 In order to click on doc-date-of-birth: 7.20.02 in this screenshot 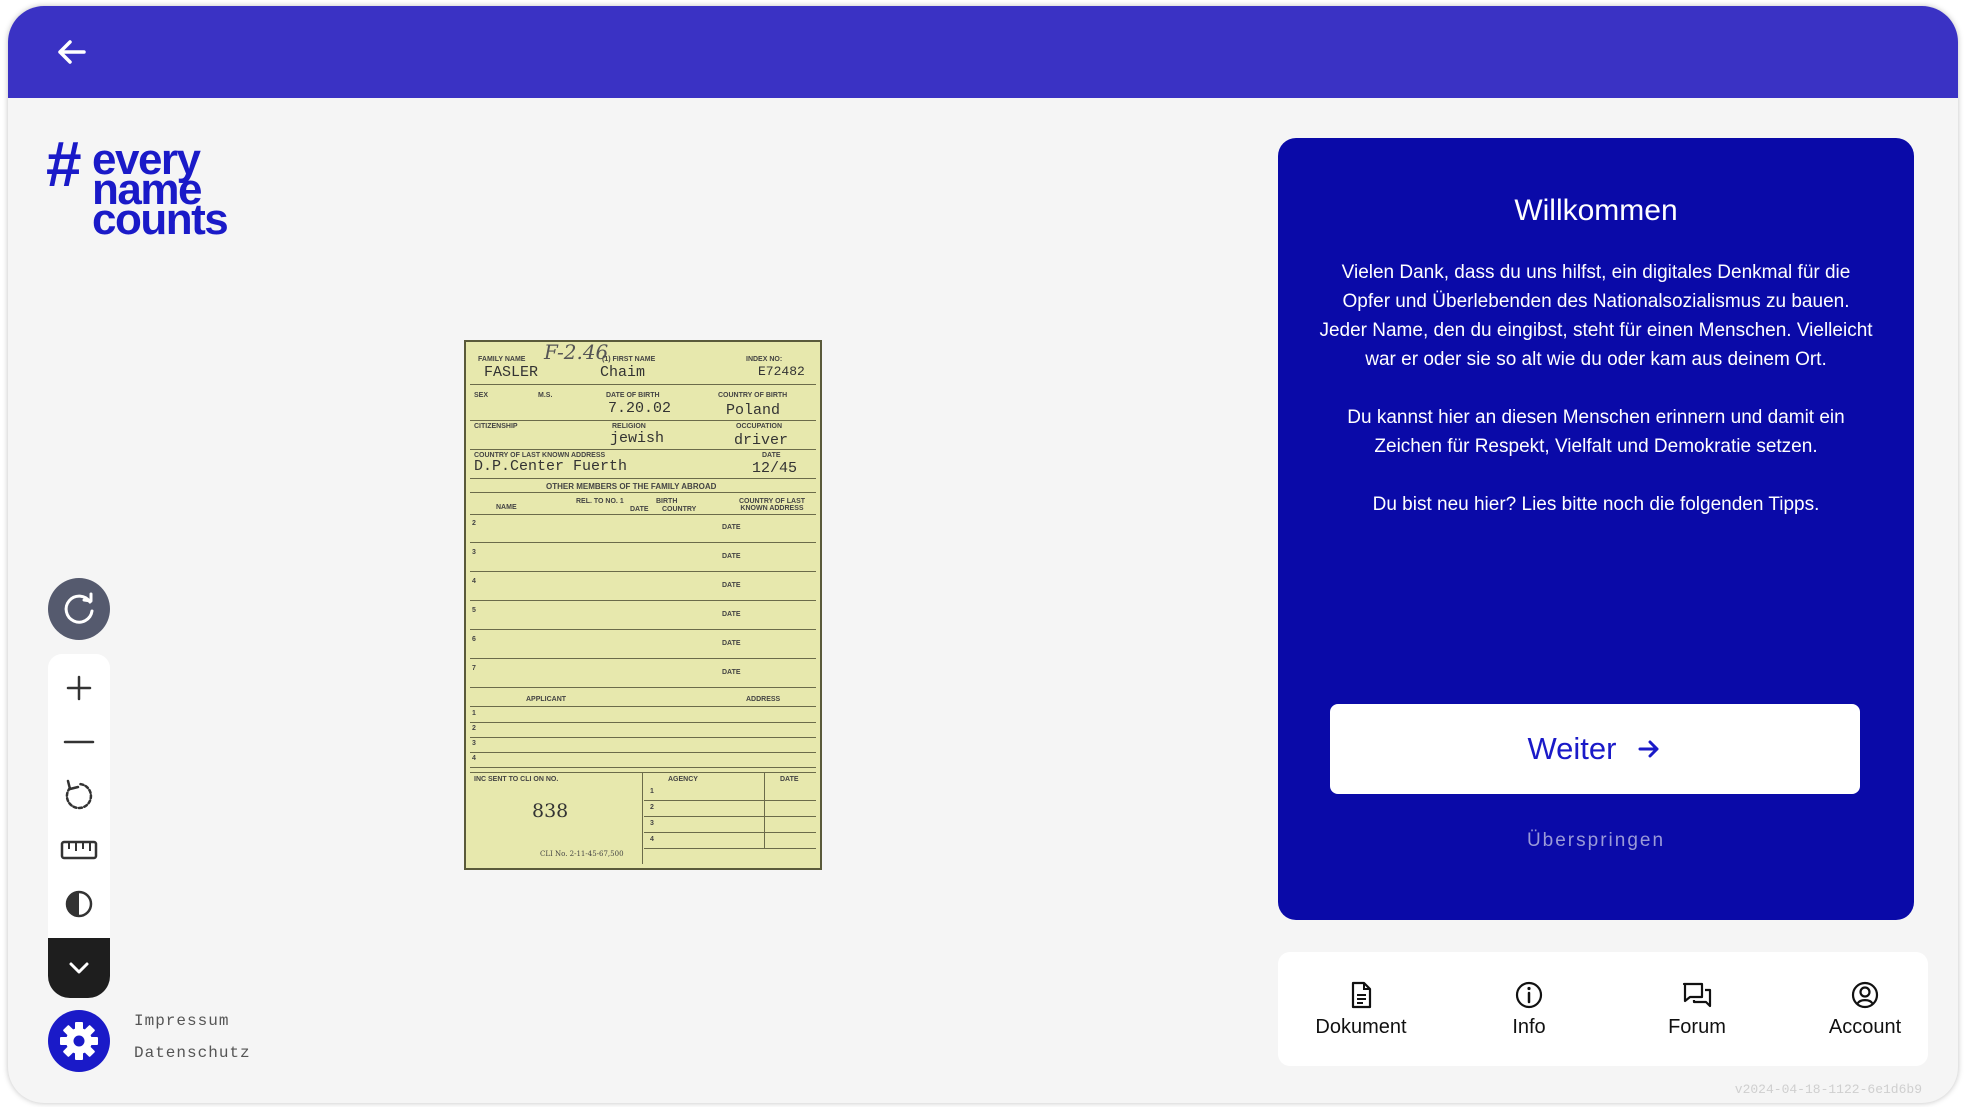, I will do `click(640, 408)`.